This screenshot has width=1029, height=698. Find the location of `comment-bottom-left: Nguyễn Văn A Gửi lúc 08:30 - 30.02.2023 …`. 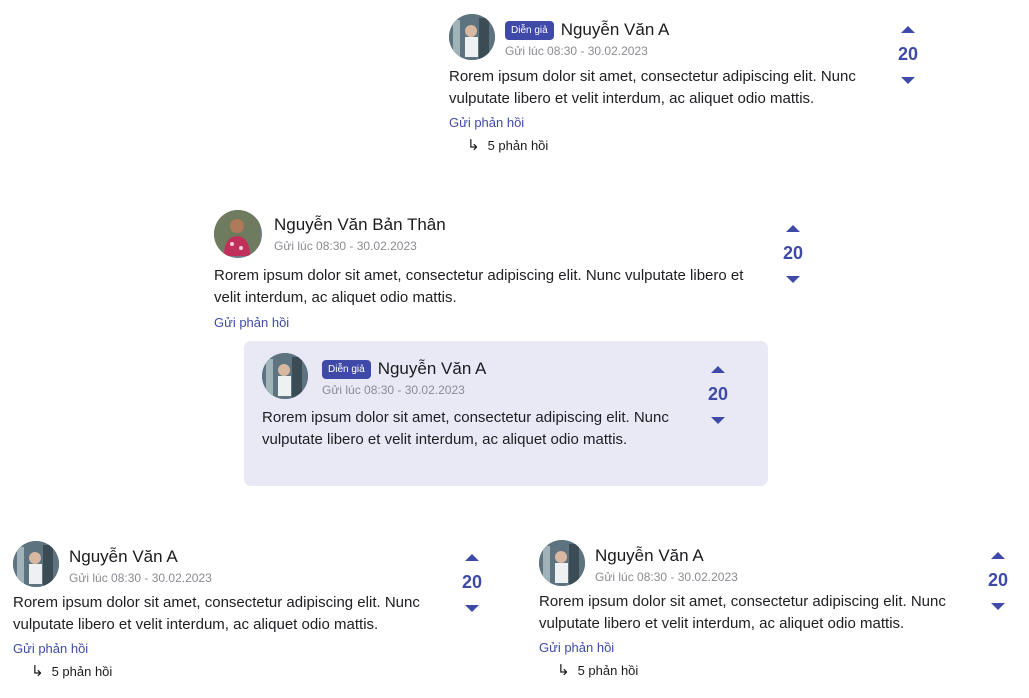

comment-bottom-left: Nguyễn Văn A Gửi lúc 08:30 - 30.02.2023 … is located at coordinates (228, 610).